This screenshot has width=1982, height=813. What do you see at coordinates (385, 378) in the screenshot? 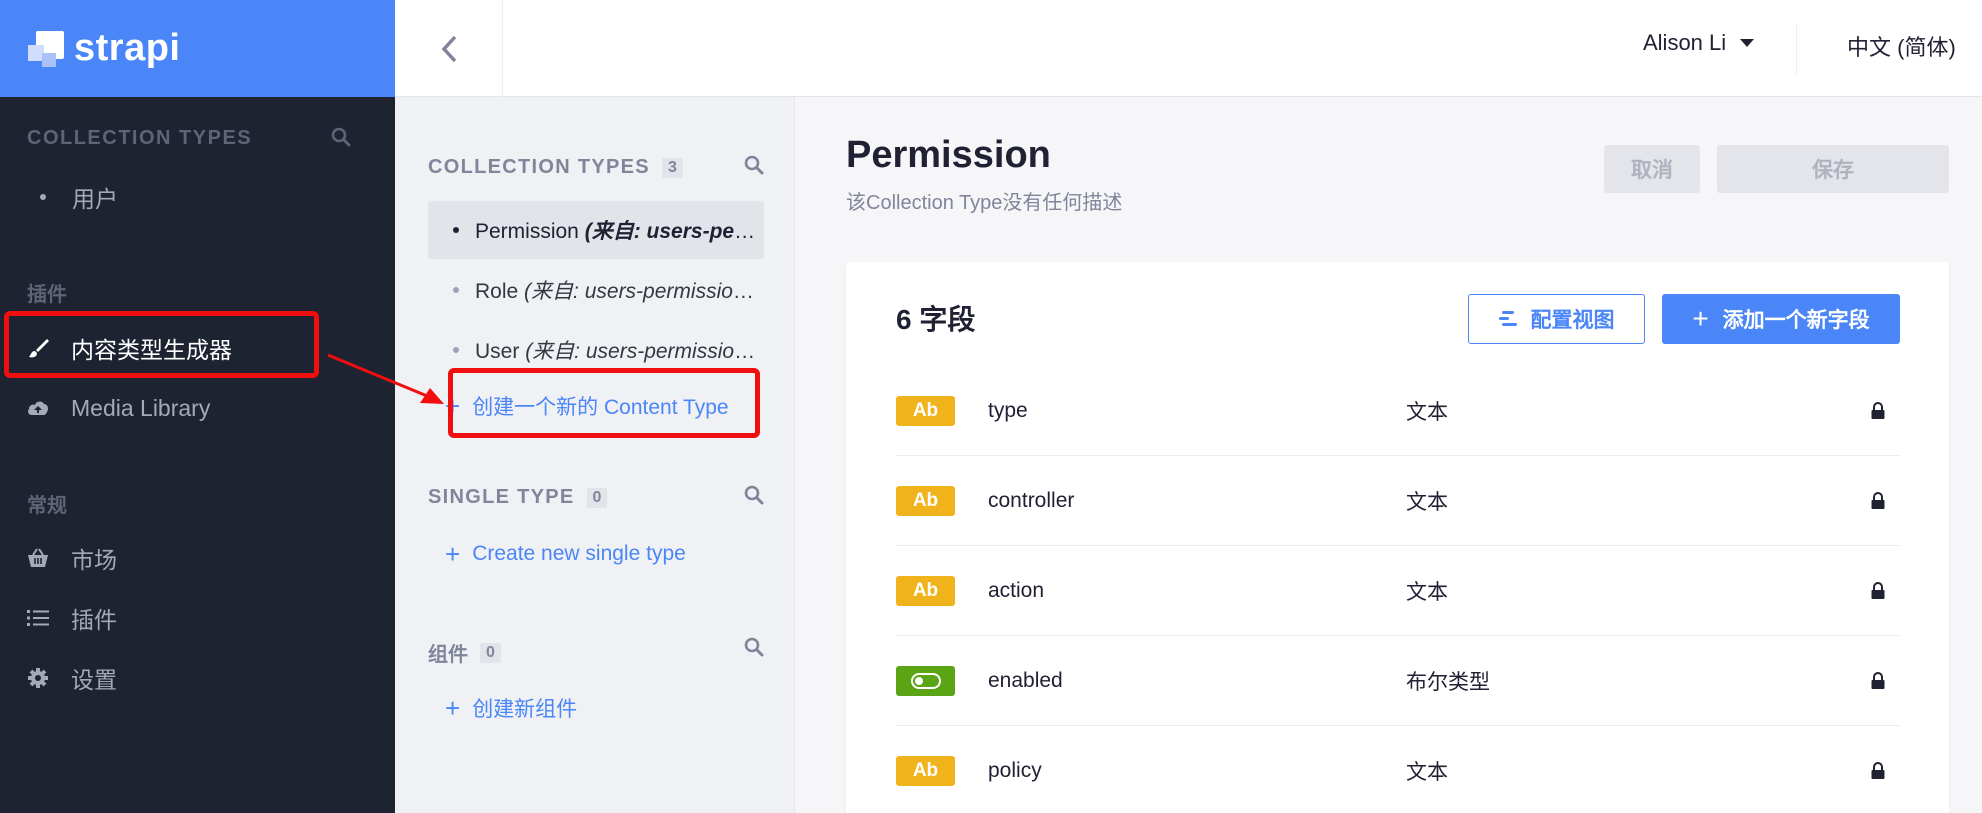
I see `annotation-arrow-icon` at bounding box center [385, 378].